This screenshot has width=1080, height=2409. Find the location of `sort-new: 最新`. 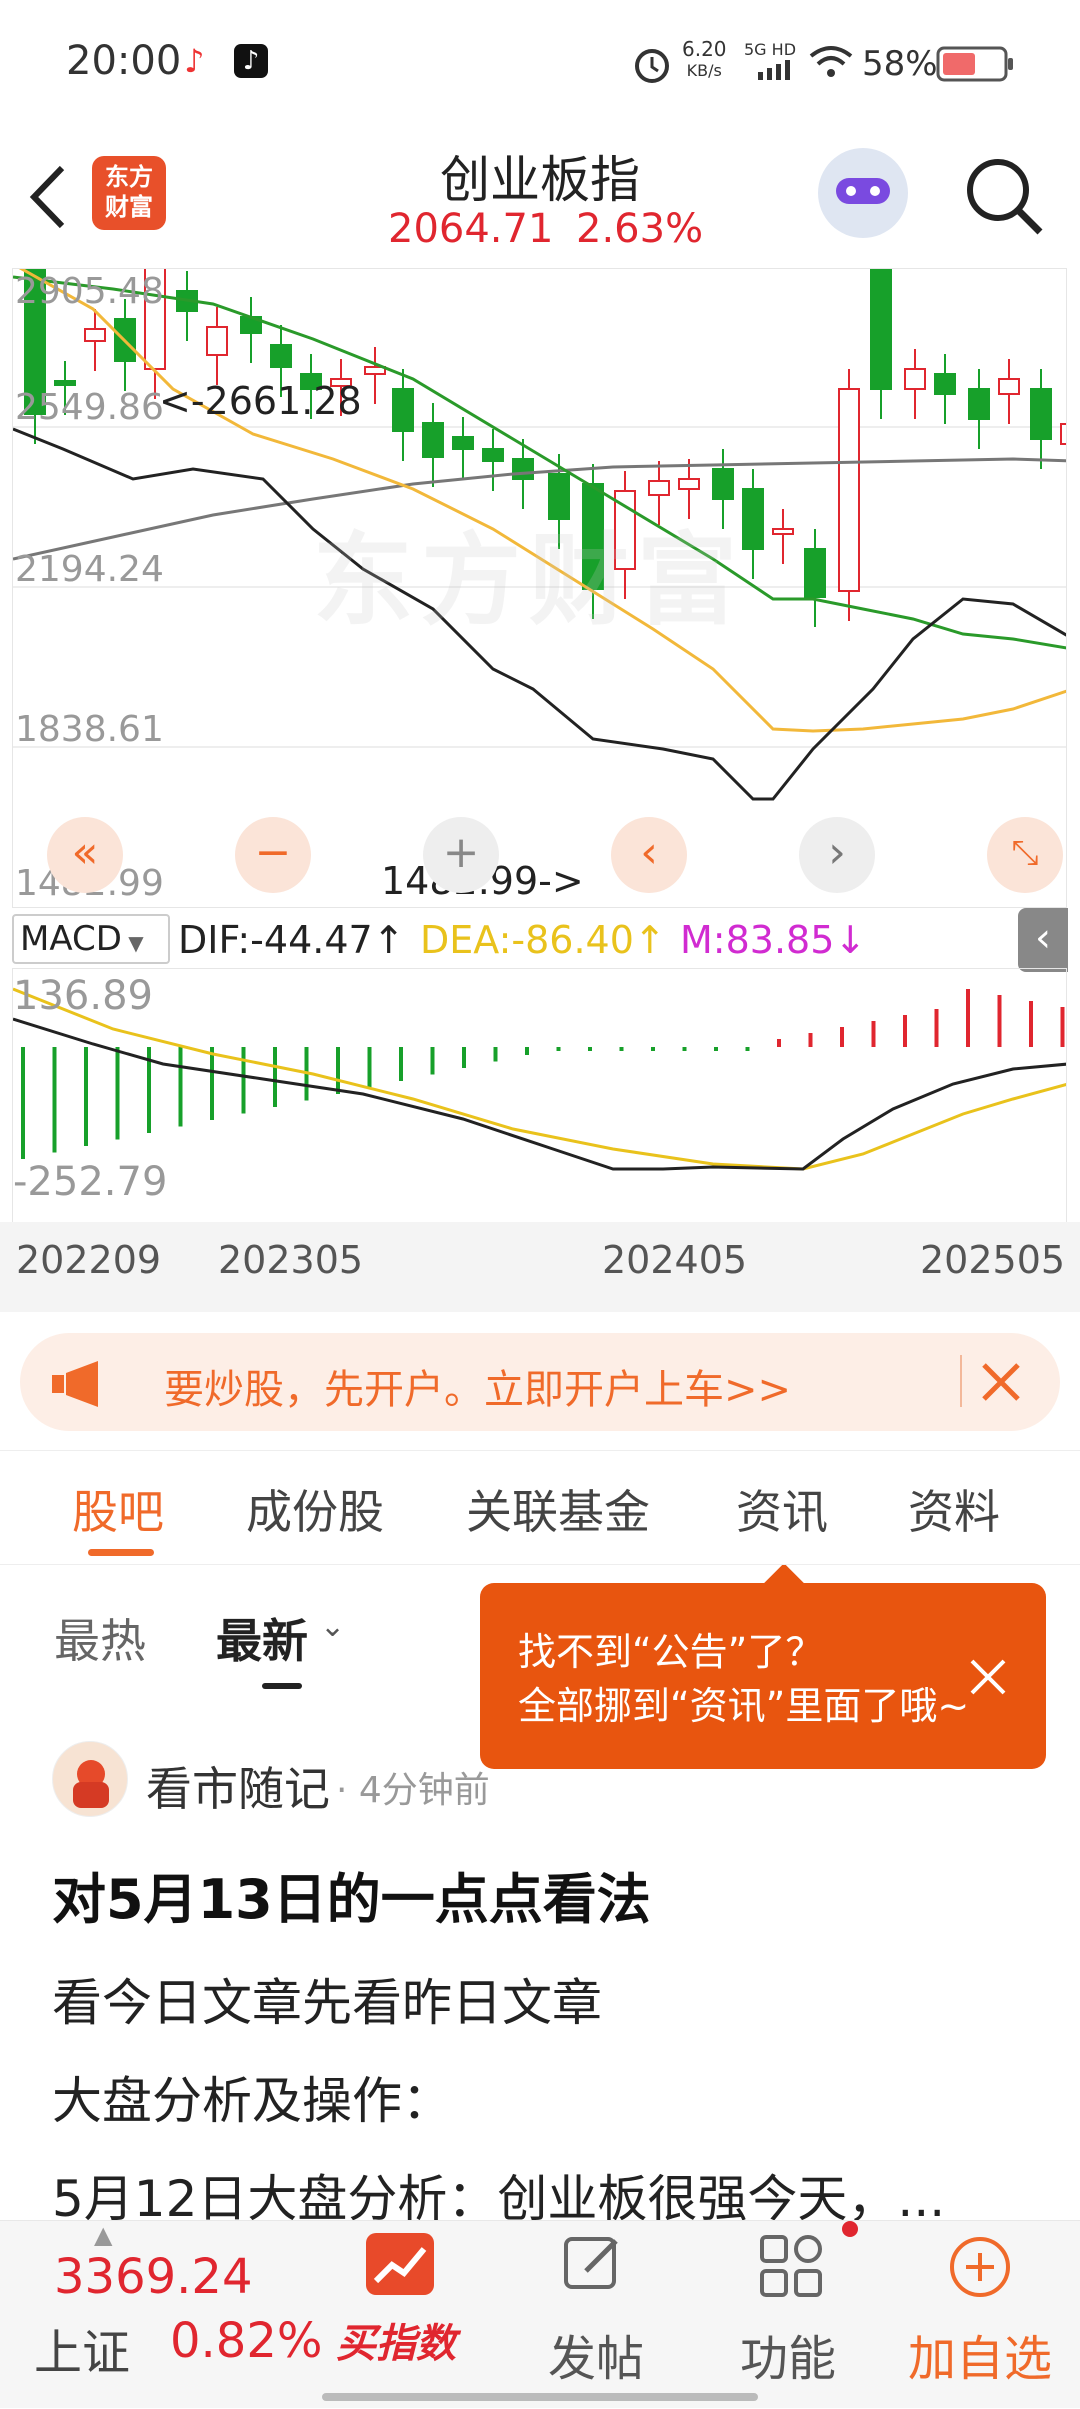

sort-new: 最新 is located at coordinates (262, 1638).